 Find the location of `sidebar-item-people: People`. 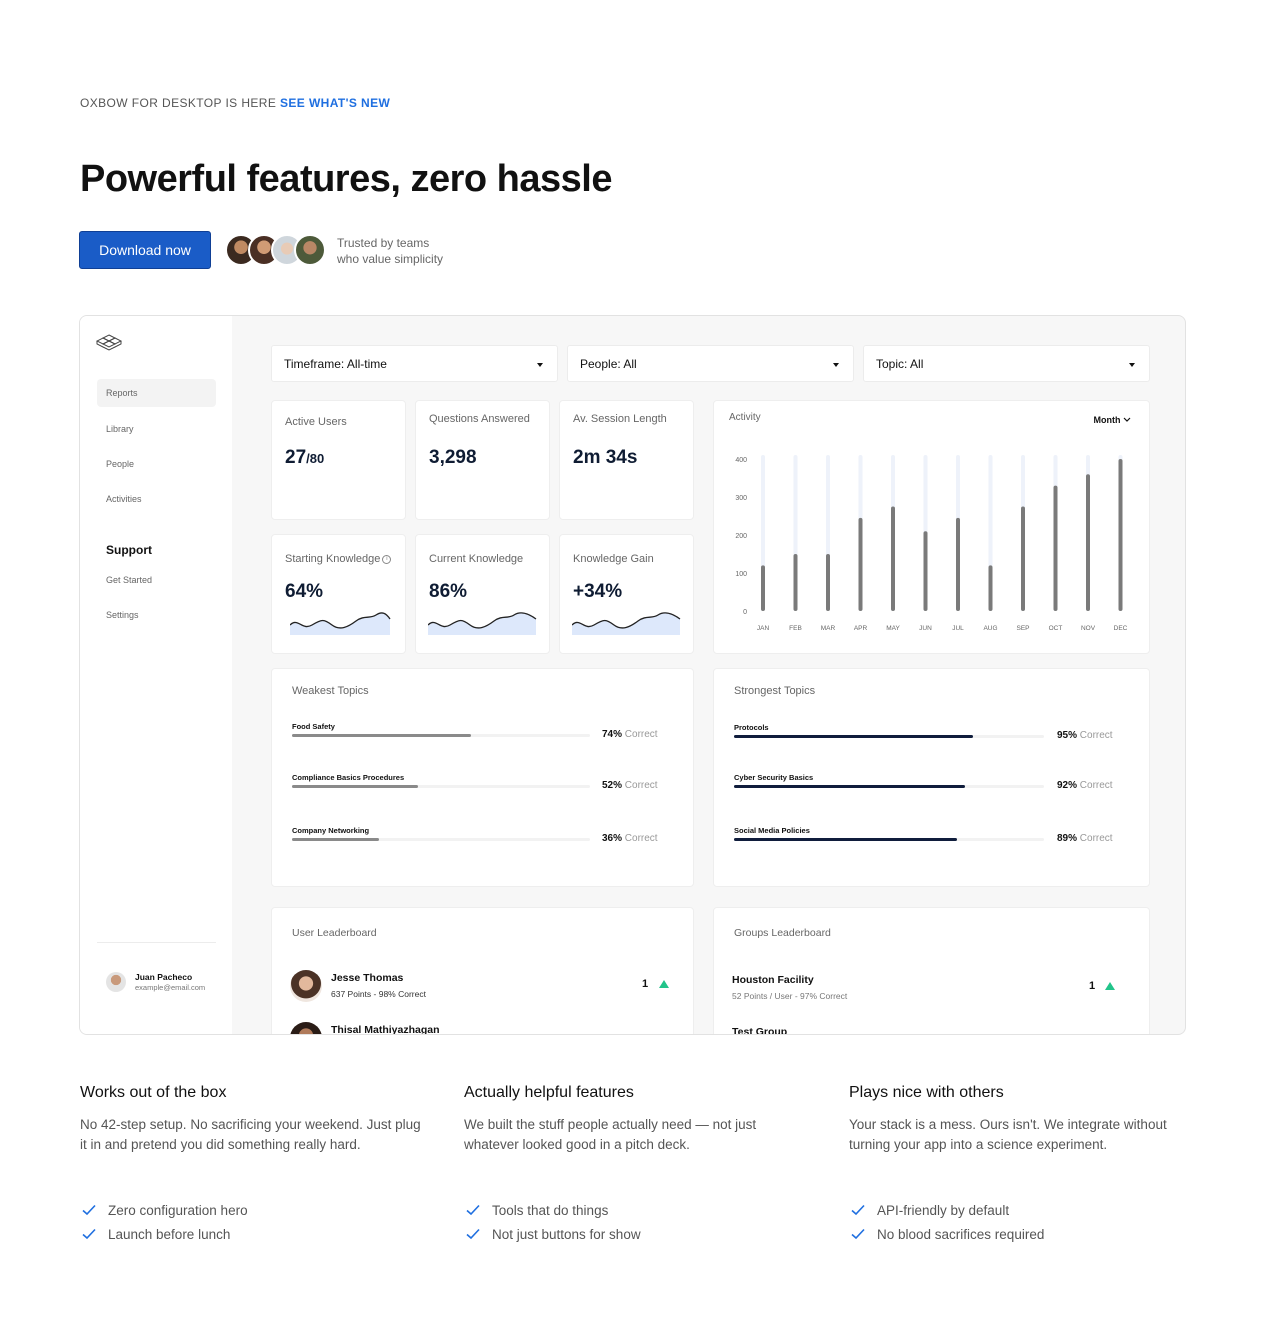

sidebar-item-people: People is located at coordinates (156, 464).